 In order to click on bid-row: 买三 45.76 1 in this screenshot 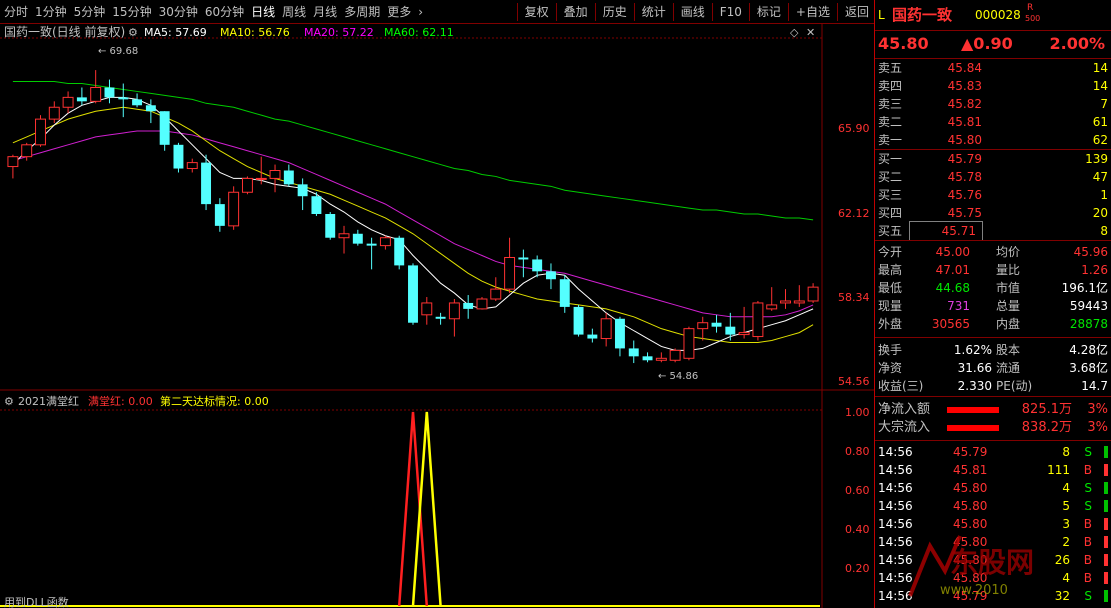, I will do `click(993, 195)`.